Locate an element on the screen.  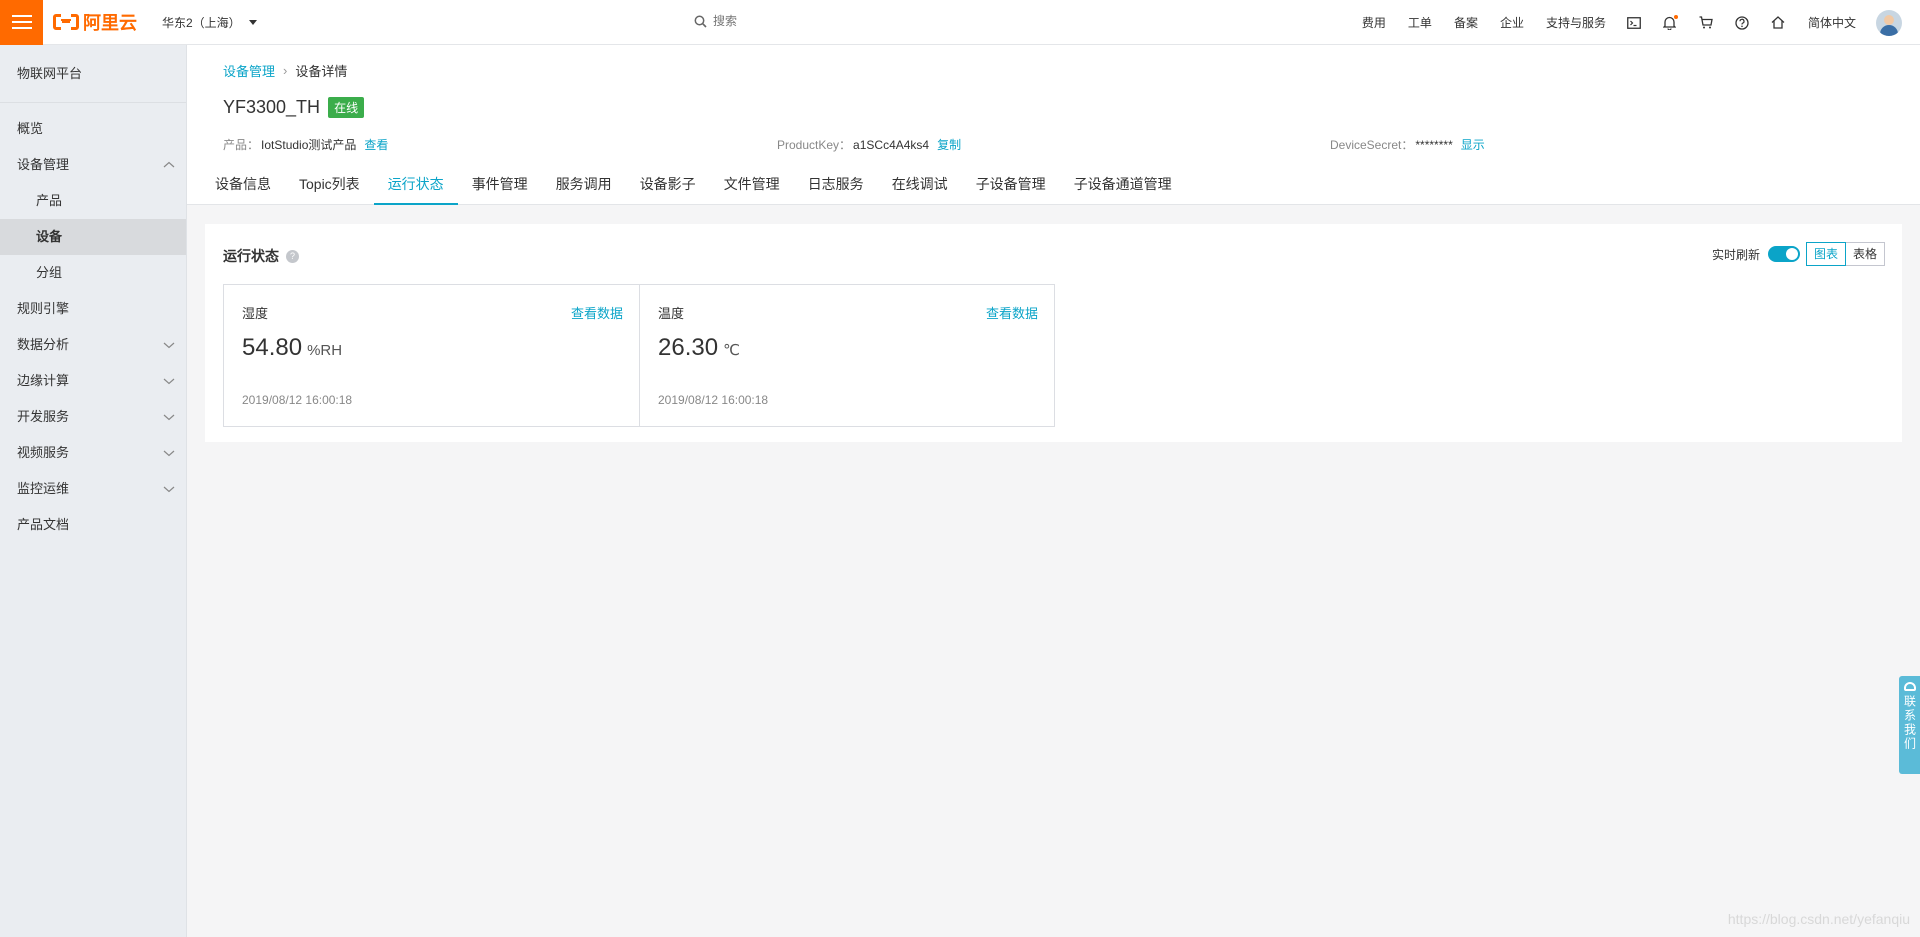
sidebar-item-device: 设备 is located at coordinates (93, 237).